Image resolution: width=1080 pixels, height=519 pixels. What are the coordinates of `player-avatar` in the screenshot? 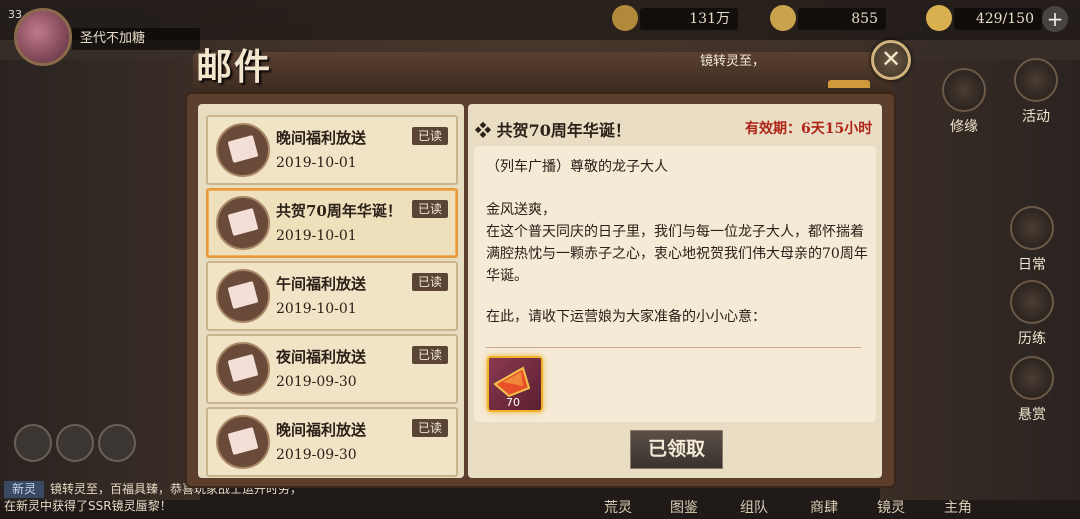 It's located at (43, 37).